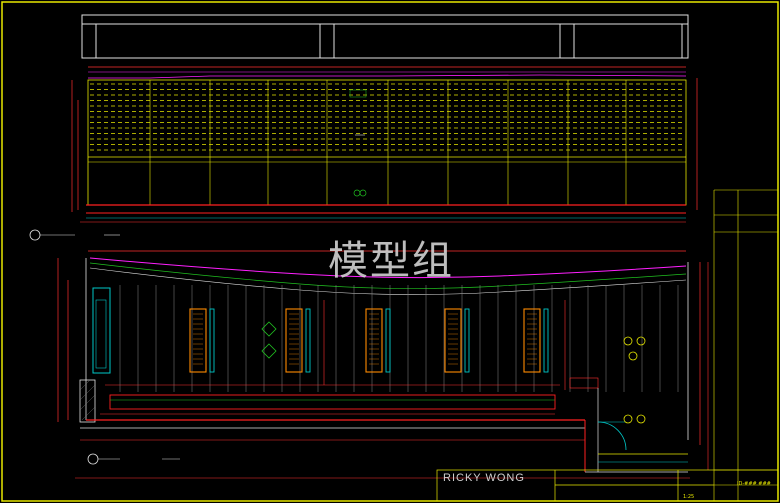  I want to click on firm-logo: RICKY WONG, so click(484, 478).